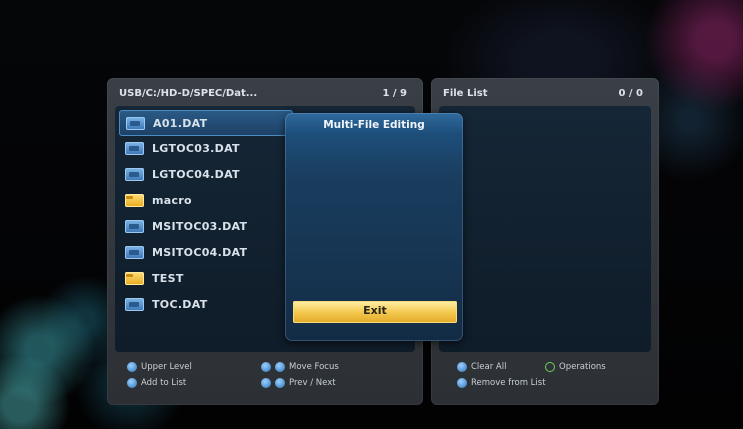 The width and height of the screenshot is (743, 429). I want to click on right-key-icon, so click(280, 367).